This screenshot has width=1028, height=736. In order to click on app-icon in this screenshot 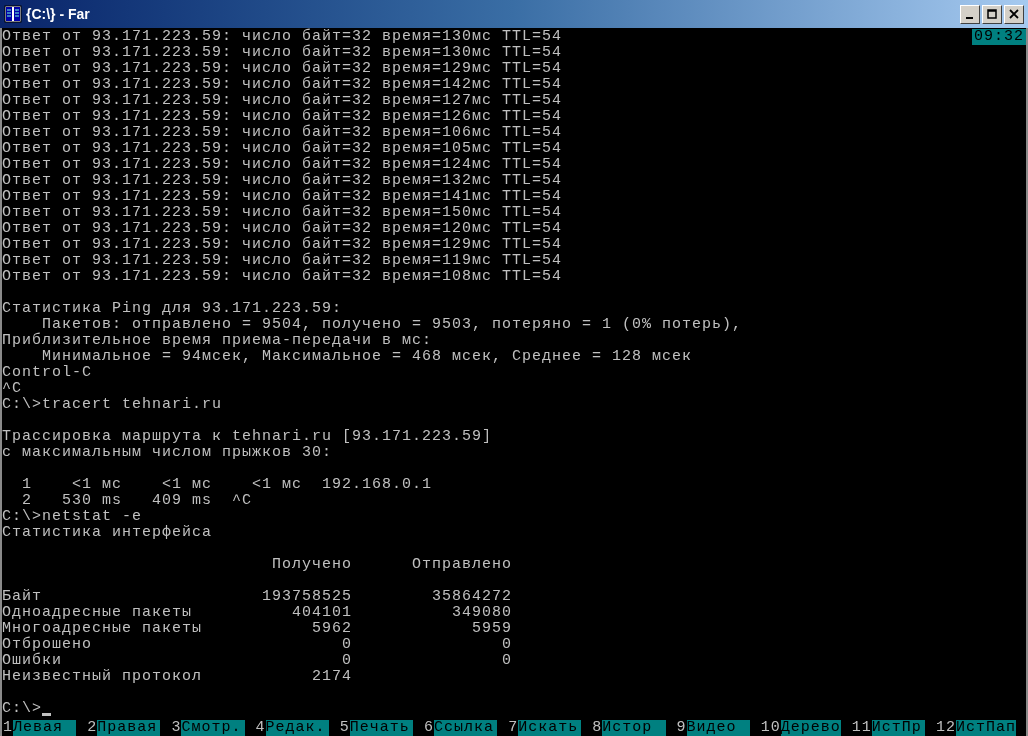, I will do `click(13, 14)`.